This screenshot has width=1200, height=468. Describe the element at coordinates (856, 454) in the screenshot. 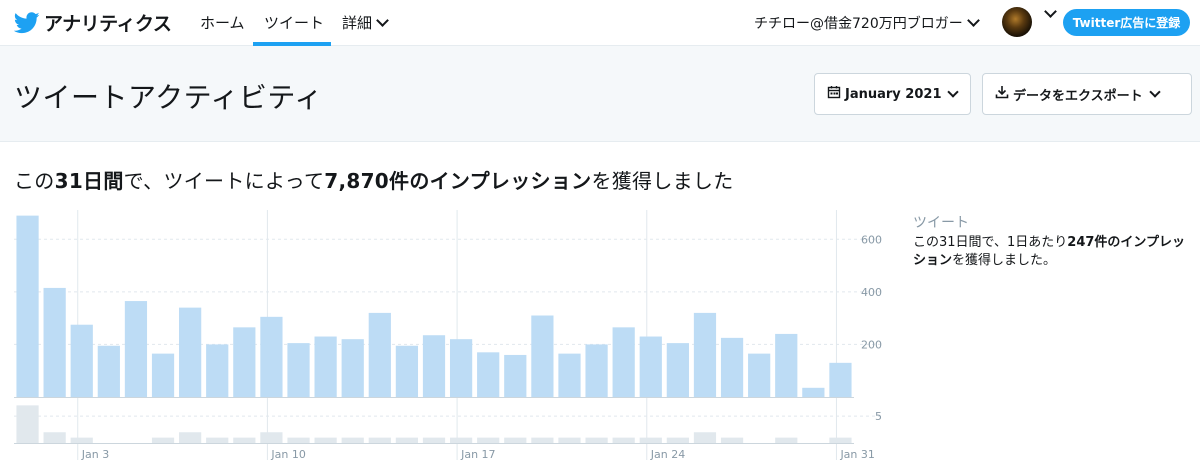

I see `x-tick-label: Jan 31` at that location.